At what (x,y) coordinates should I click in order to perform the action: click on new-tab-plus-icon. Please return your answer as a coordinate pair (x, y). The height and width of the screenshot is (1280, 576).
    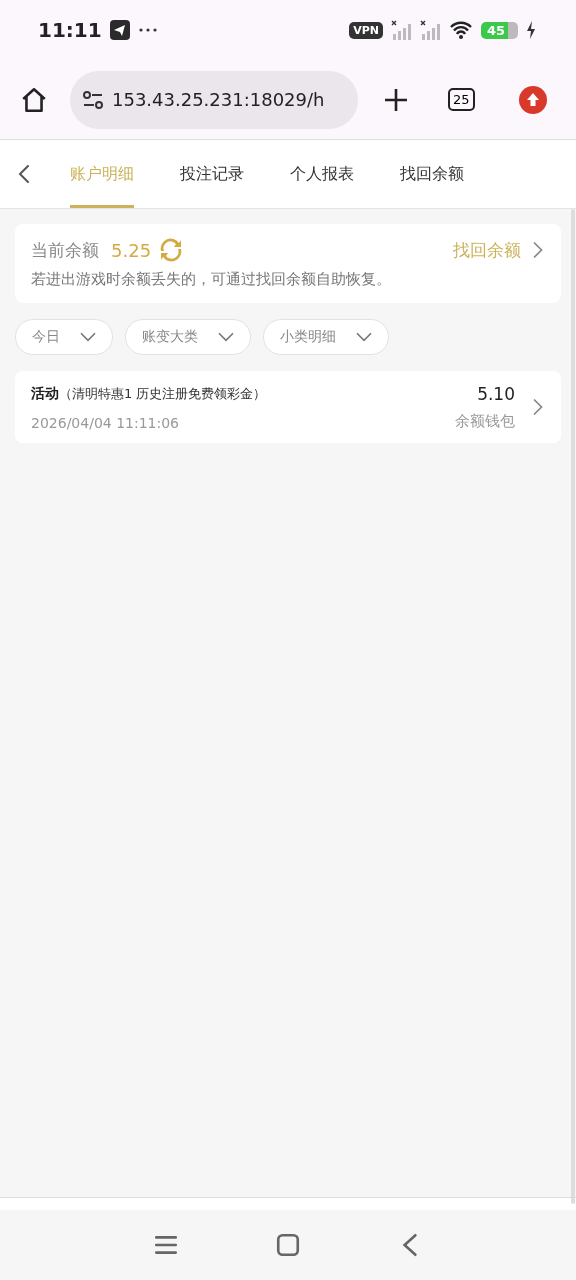
    Looking at the image, I should click on (396, 99).